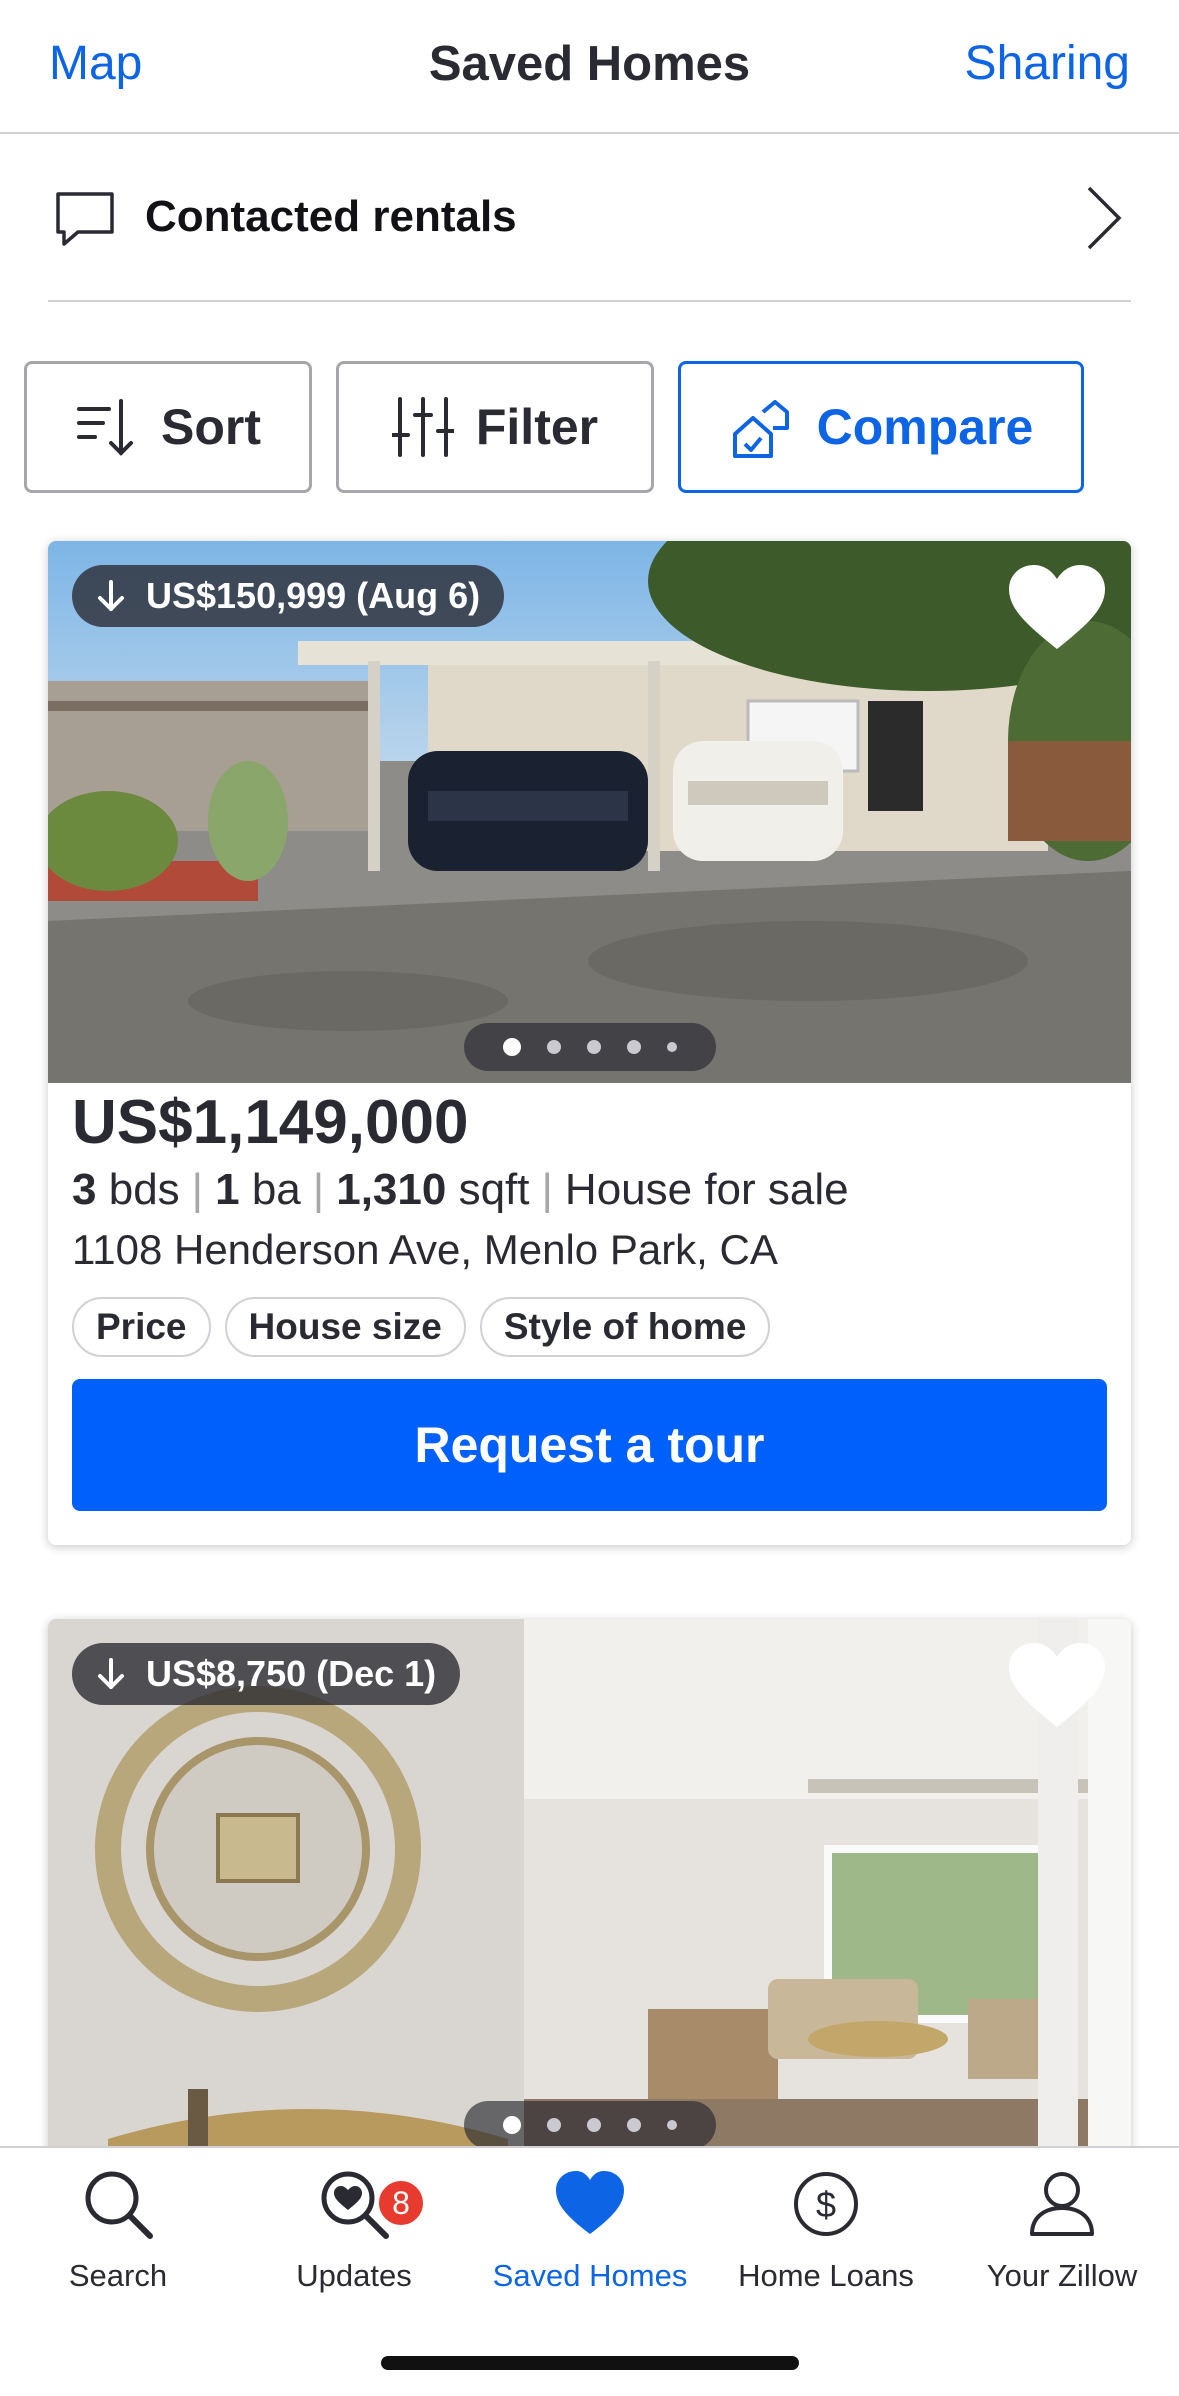  I want to click on contacted-rentals-row: Contacted rentals, so click(589, 218).